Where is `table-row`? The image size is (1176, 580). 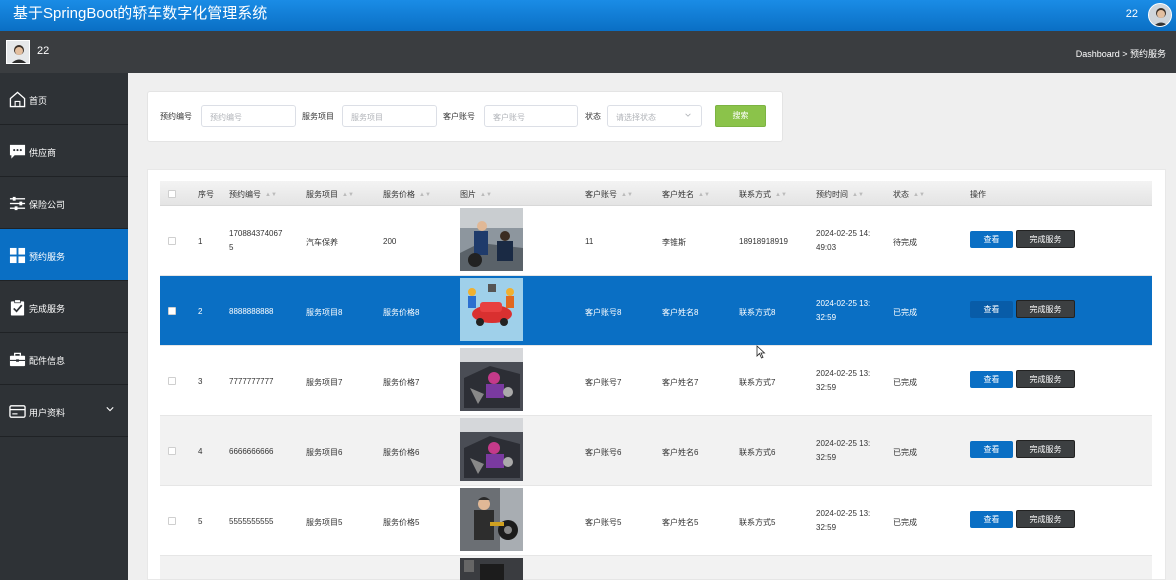 table-row is located at coordinates (656, 568).